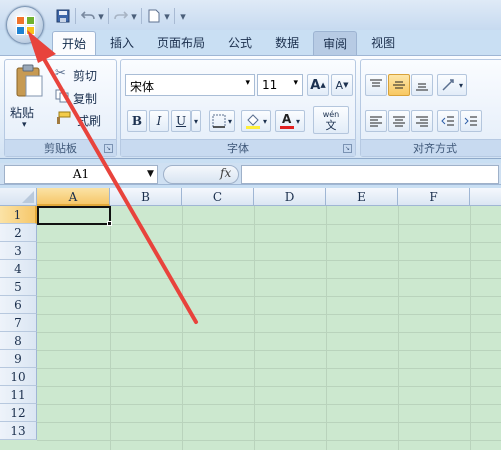  Describe the element at coordinates (295, 83) in the screenshot. I see `font-size-dropdown-icon: ▾` at that location.